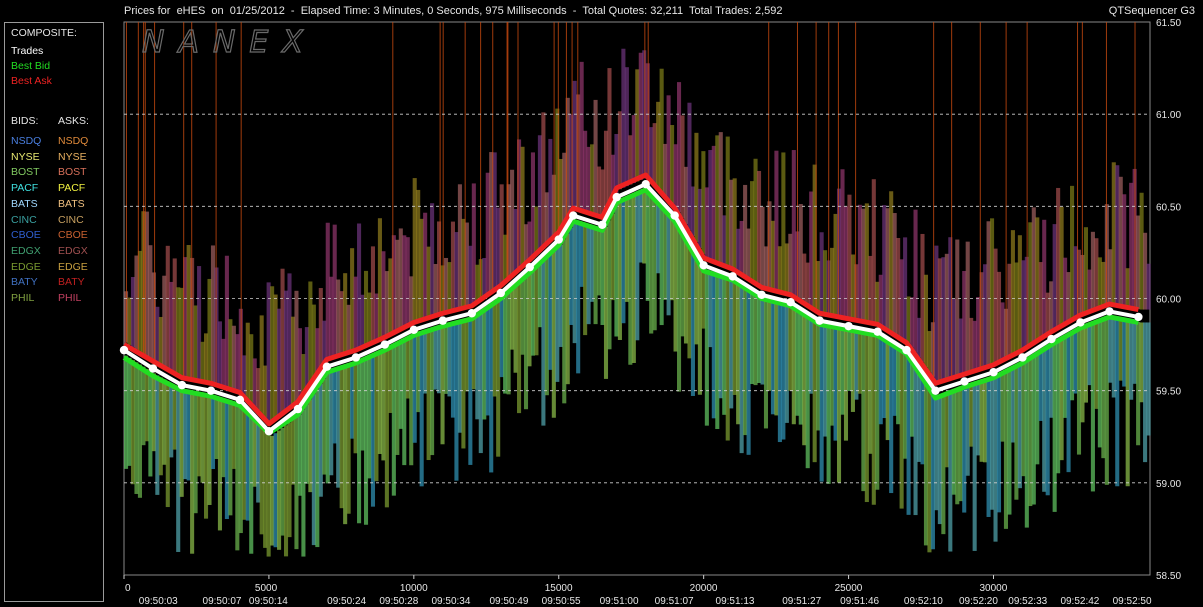 This screenshot has width=1203, height=607. What do you see at coordinates (346, 601) in the screenshot?
I see `time-tick-label: 09:50:24` at bounding box center [346, 601].